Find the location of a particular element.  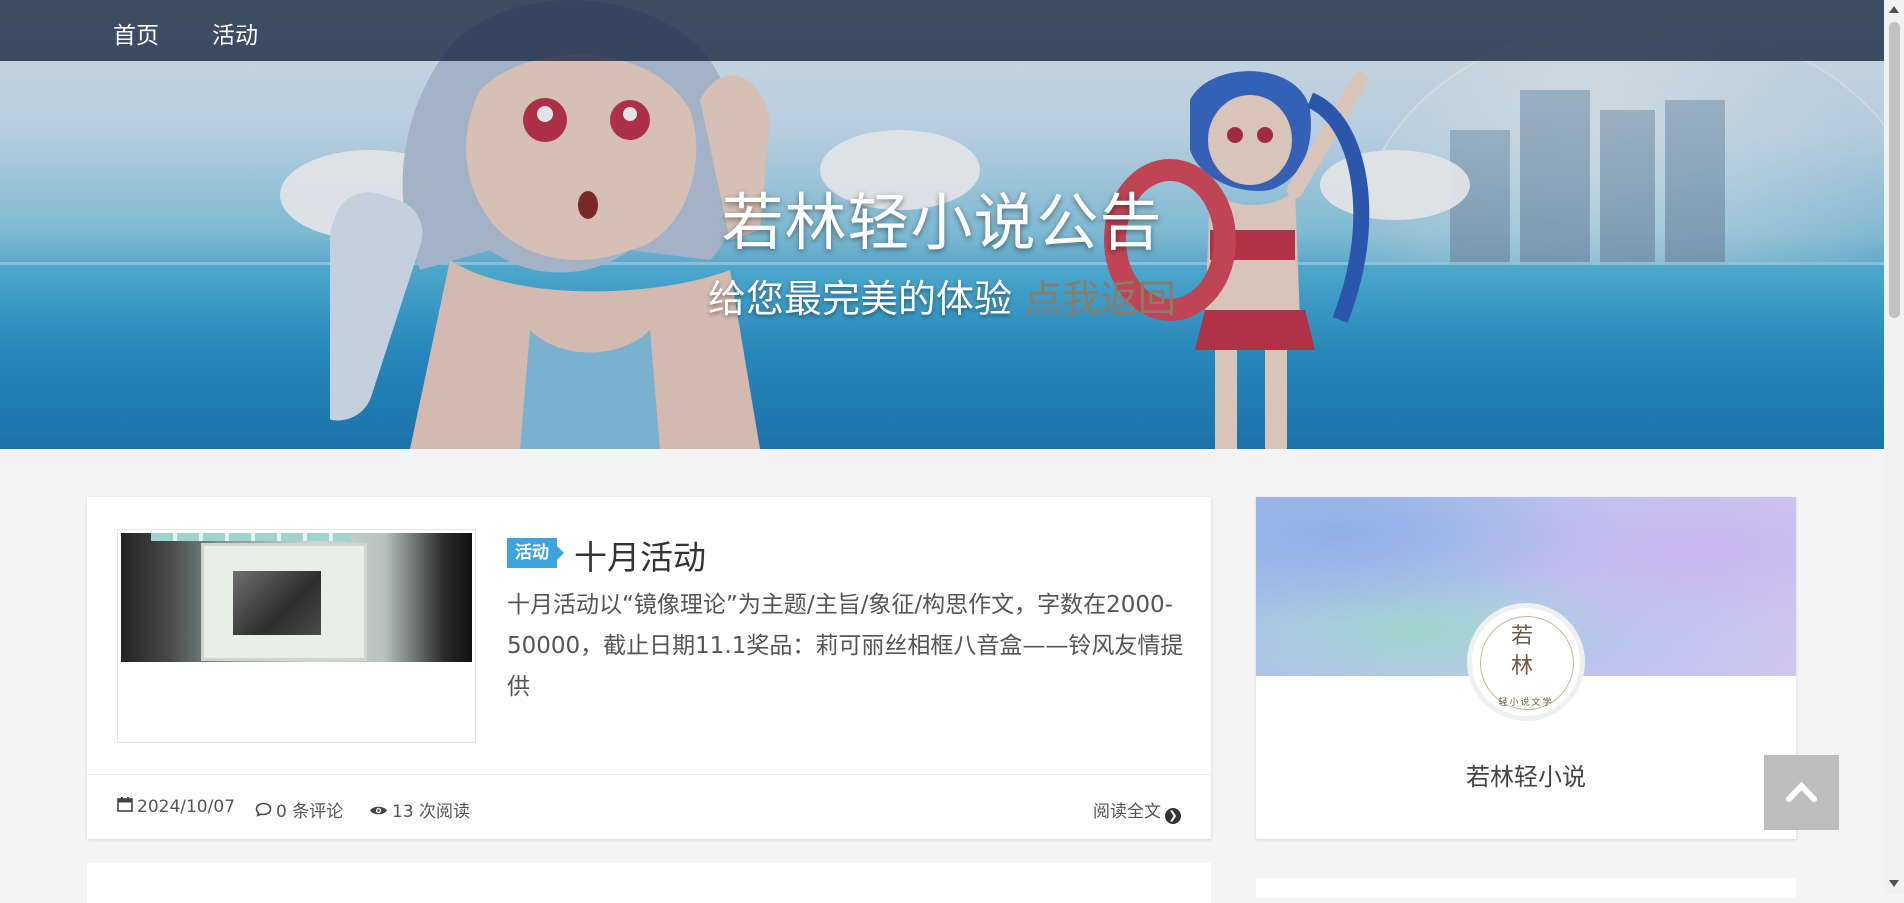

hero-title: 若林轻小说公告 is located at coordinates (942, 222).